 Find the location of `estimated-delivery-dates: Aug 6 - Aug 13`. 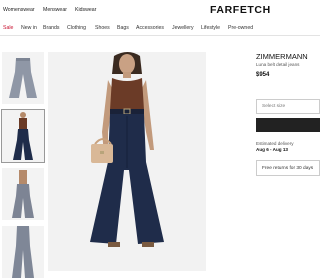

estimated-delivery-dates: Aug 6 - Aug 13 is located at coordinates (272, 149).